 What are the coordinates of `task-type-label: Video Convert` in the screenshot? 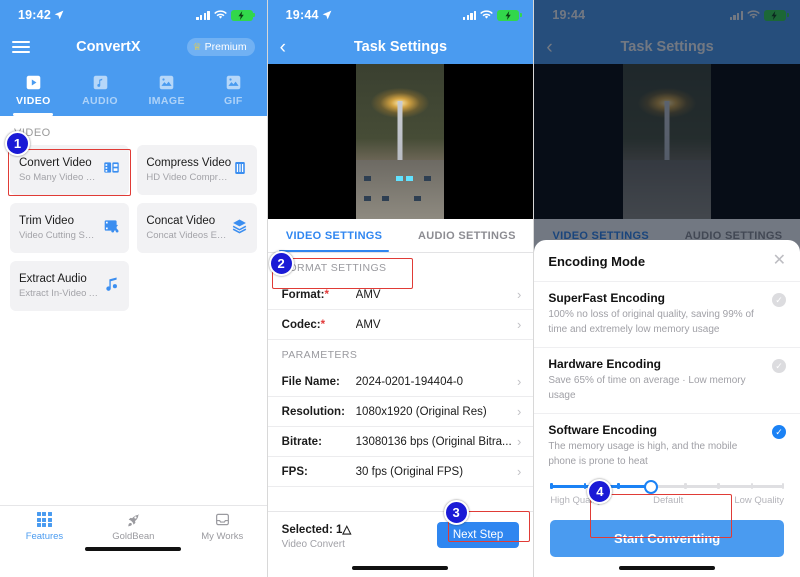 It's located at (313, 544).